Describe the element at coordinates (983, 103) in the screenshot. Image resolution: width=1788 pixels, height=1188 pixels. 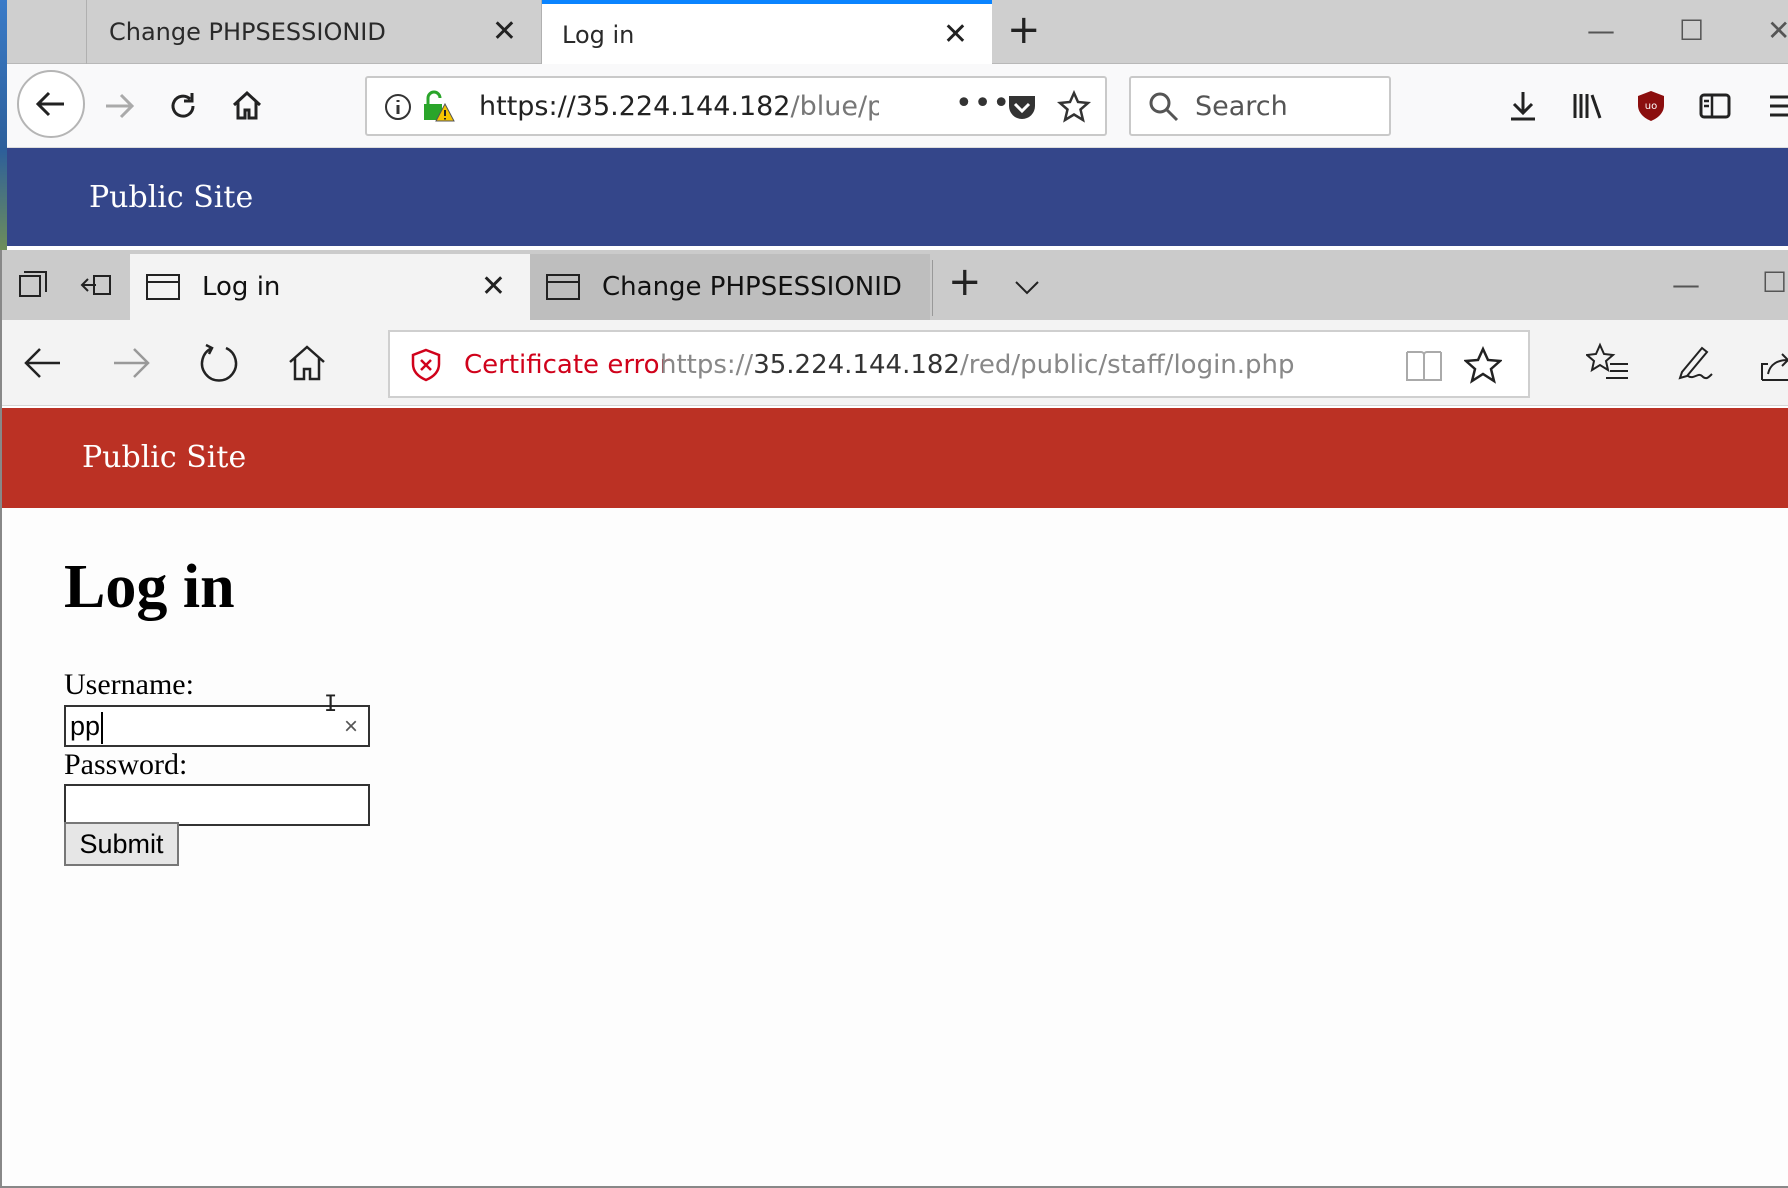
I see `page-actions-icon: •••` at that location.